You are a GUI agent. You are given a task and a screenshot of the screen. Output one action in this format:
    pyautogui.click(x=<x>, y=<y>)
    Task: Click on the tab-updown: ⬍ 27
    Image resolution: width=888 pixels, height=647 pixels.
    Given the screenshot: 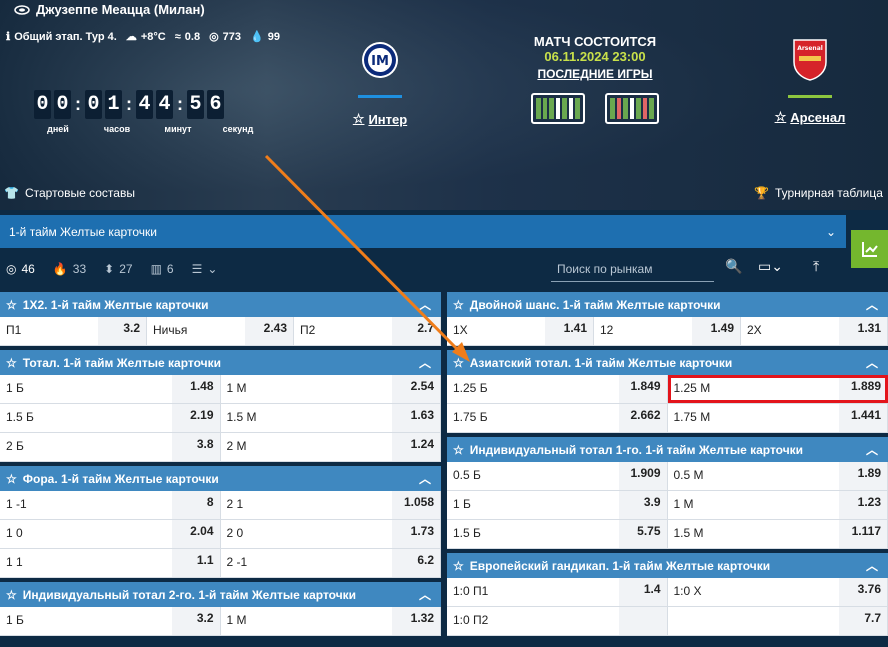 What is the action you would take?
    pyautogui.click(x=118, y=269)
    